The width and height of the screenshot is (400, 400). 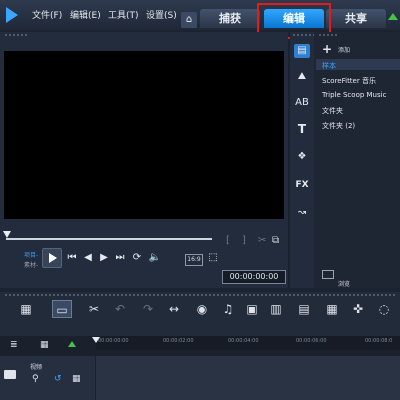 What do you see at coordinates (31, 254) in the screenshot?
I see `mode-project: 项目-` at bounding box center [31, 254].